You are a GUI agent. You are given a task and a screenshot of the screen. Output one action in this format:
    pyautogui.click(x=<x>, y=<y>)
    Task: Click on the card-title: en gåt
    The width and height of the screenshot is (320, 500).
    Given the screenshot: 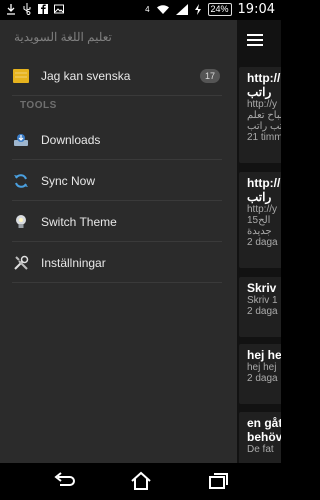 What is the action you would take?
    pyautogui.click(x=264, y=423)
    